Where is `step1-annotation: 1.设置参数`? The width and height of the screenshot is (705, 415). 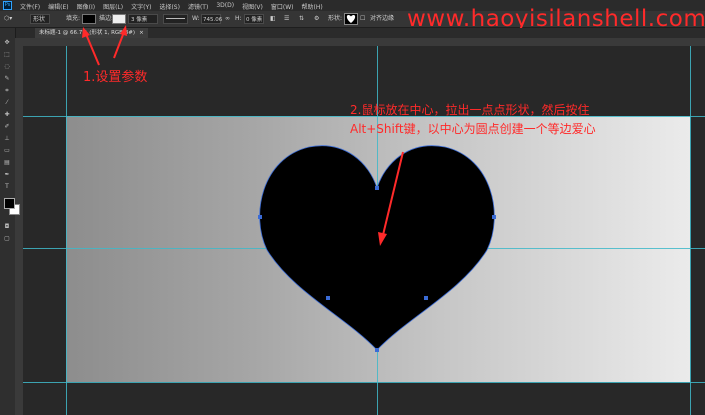
step1-annotation: 1.设置参数 is located at coordinates (115, 77).